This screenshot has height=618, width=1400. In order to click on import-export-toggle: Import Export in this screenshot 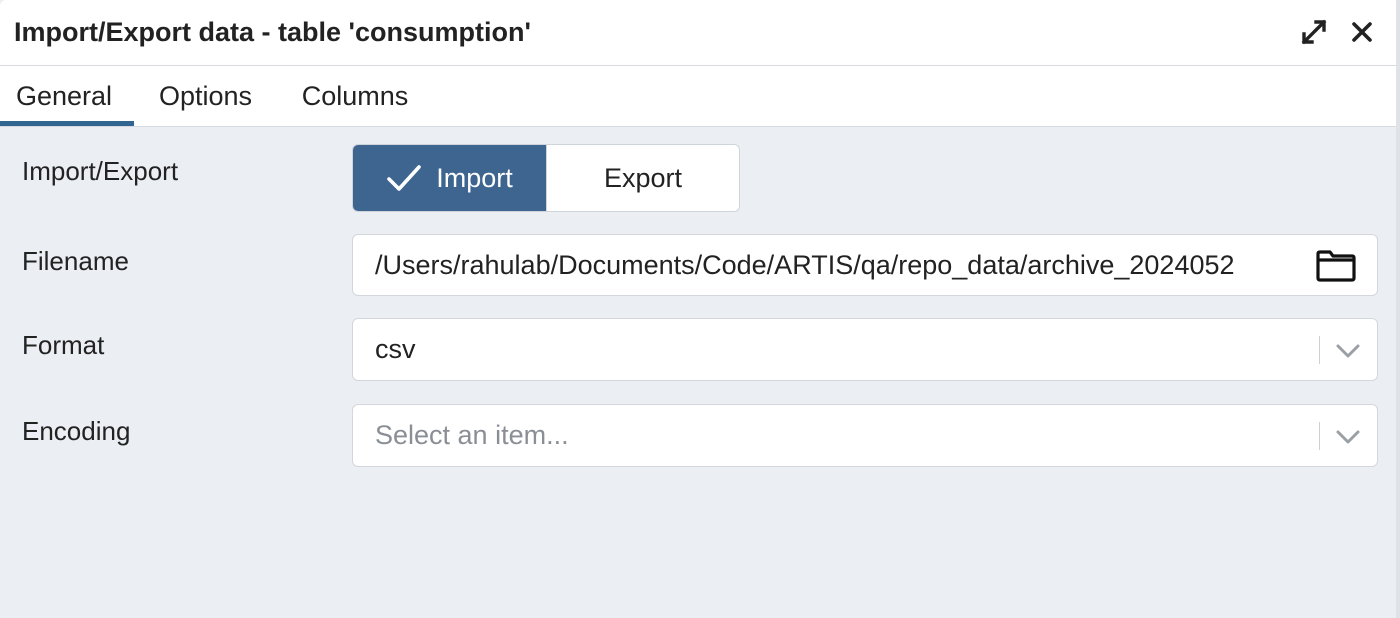, I will do `click(546, 178)`.